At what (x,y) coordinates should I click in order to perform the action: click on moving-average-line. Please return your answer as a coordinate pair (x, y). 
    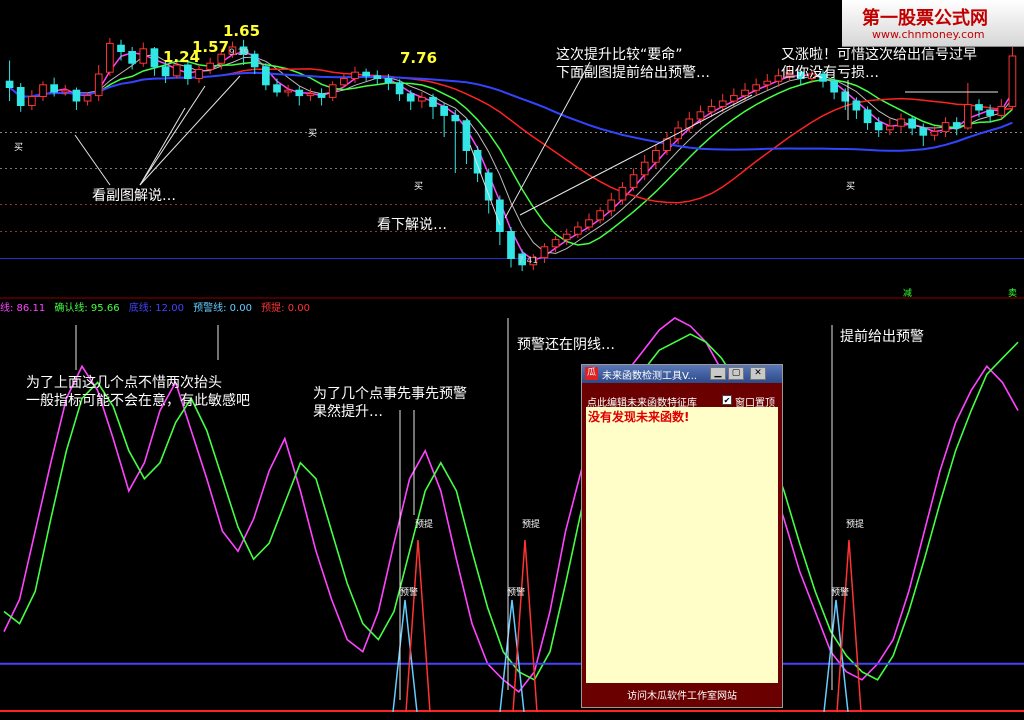
    Looking at the image, I should click on (510, 111).